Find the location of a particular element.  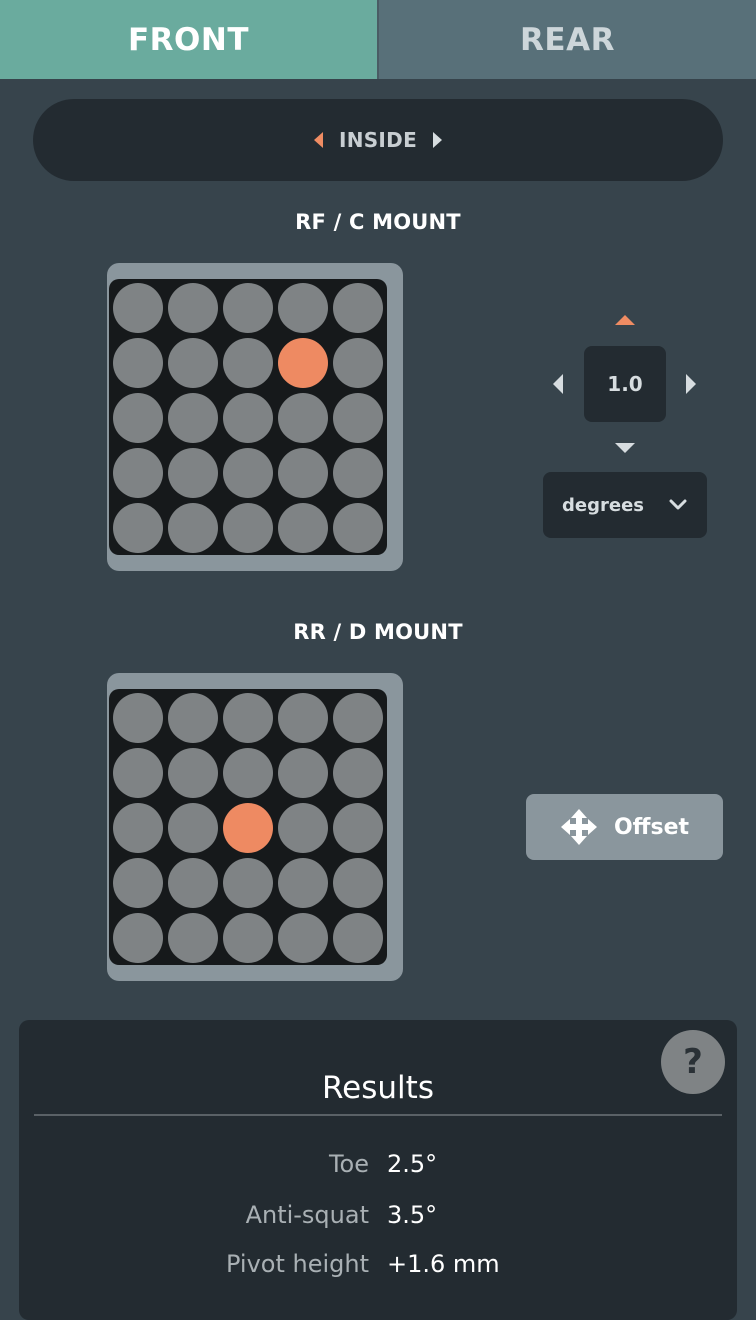

result-row-pivot-height: Pivot height +1.6 mm is located at coordinates (378, 1267).